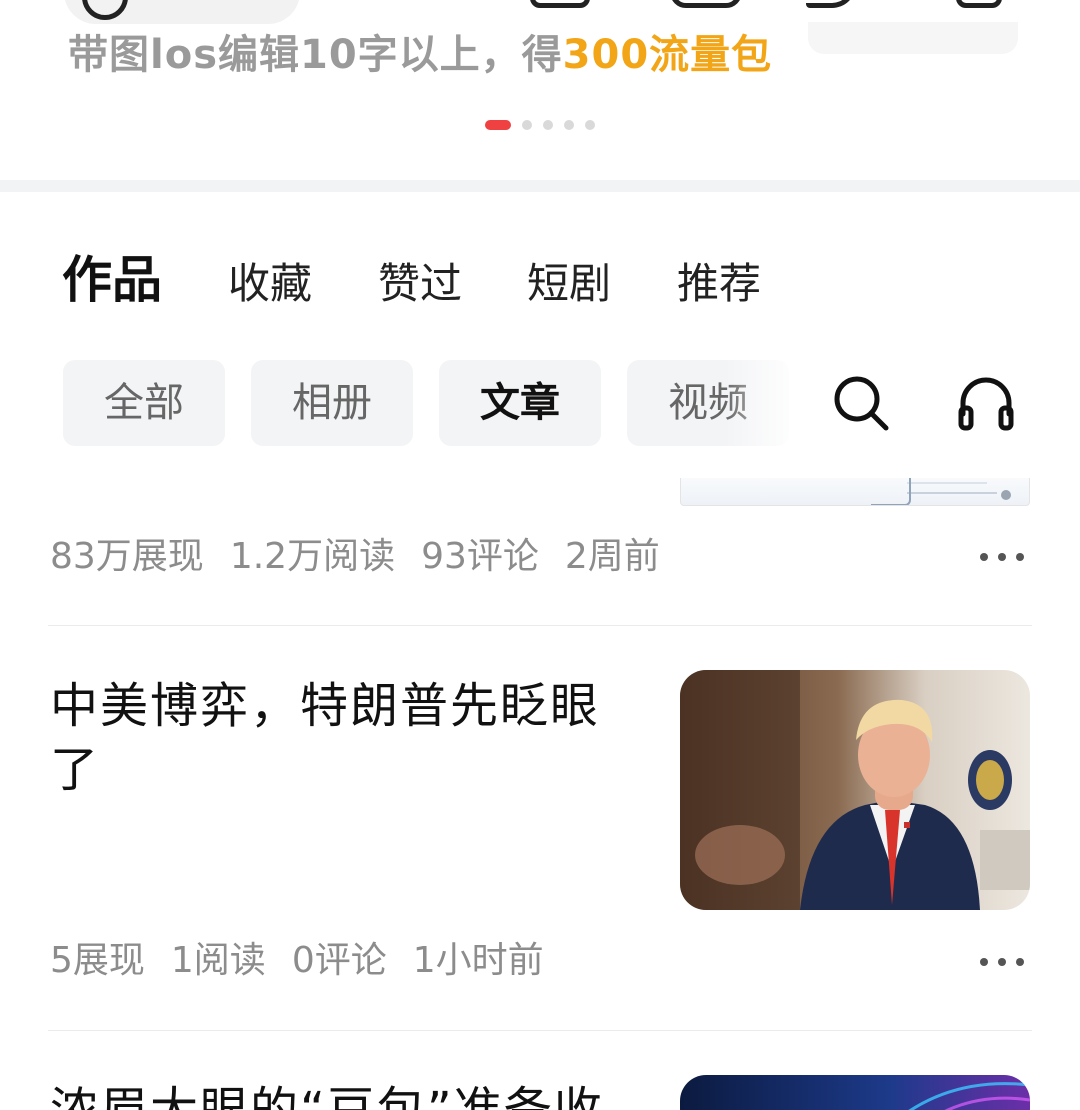 The image size is (1080, 1110). Describe the element at coordinates (540, 186) in the screenshot. I see `section-separator` at that location.